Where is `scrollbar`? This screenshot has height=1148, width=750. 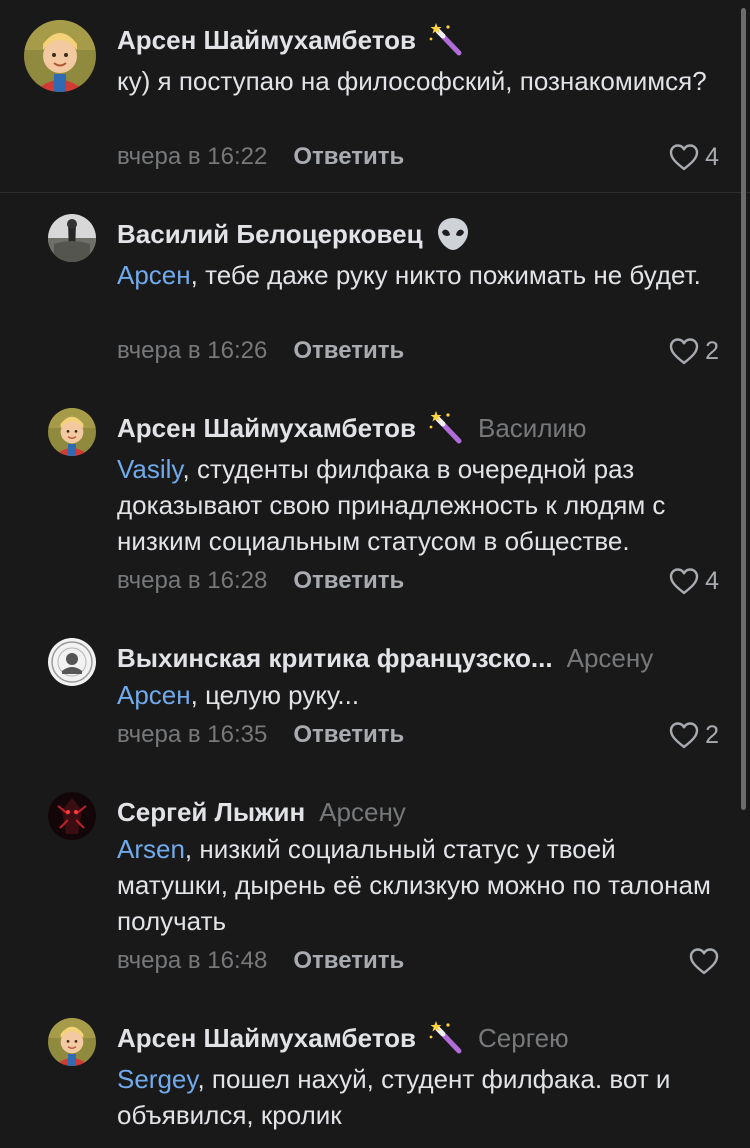 scrollbar is located at coordinates (743, 409).